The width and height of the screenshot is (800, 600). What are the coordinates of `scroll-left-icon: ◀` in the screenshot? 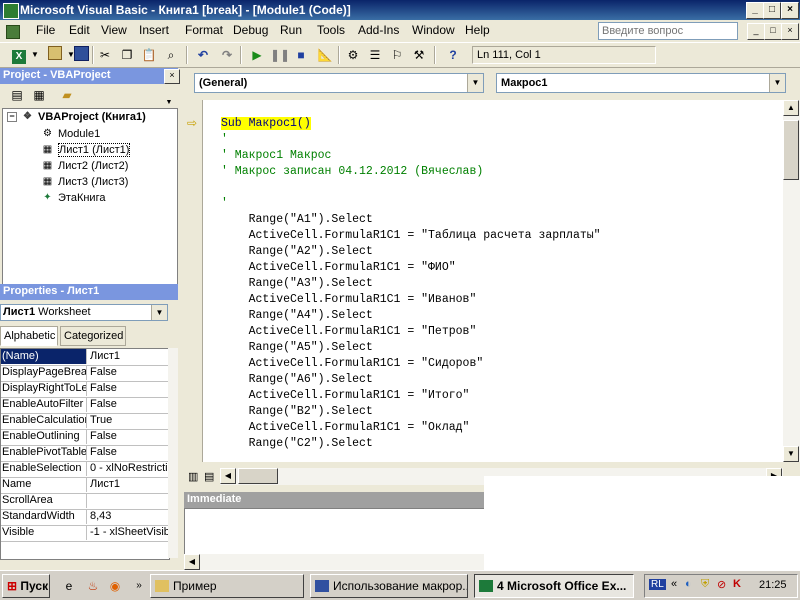 It's located at (192, 562).